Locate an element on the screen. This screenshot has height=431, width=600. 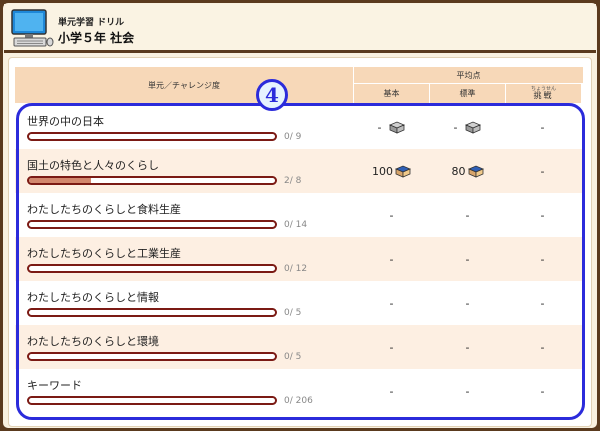
unit-title: わたしたちのくらしと情報 is located at coordinates (93, 297).